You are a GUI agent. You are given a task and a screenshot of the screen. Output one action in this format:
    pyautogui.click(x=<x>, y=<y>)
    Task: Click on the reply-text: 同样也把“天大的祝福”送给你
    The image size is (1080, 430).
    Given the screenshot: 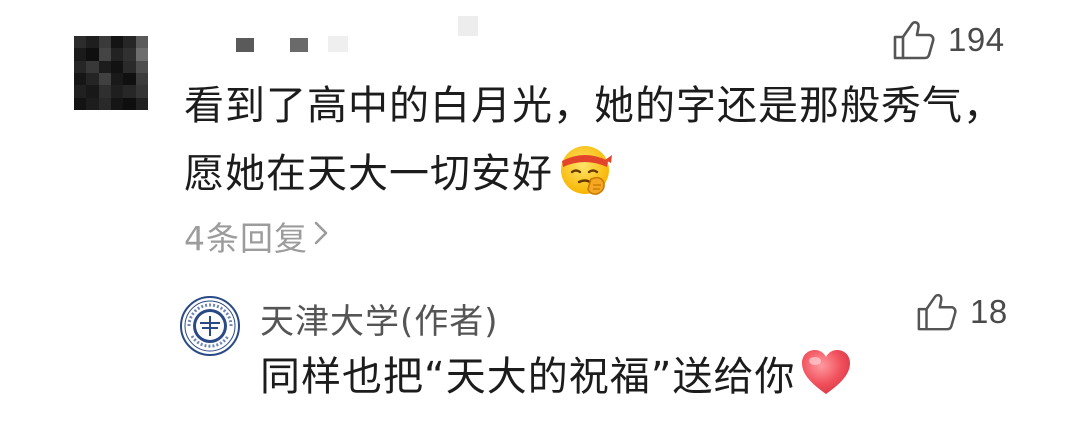 What is the action you would take?
    pyautogui.click(x=528, y=377)
    